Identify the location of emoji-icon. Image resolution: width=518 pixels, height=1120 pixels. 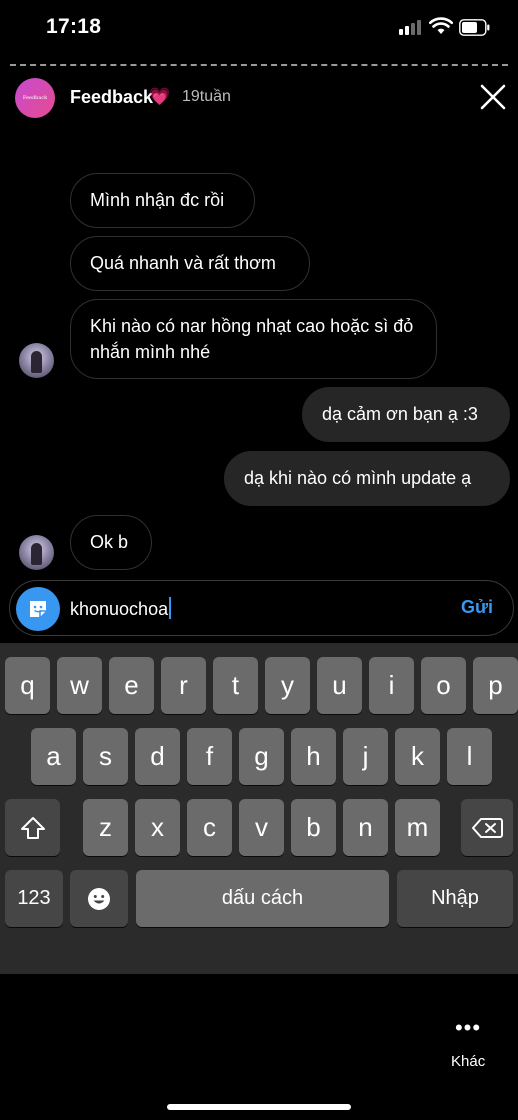
(99, 898).